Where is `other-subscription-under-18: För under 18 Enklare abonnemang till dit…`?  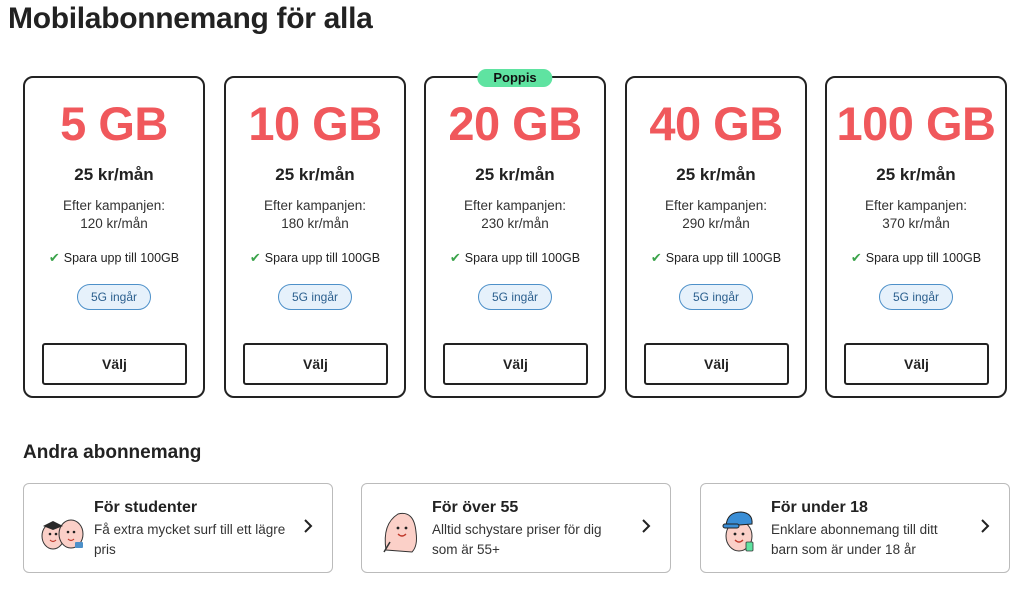 other-subscription-under-18: För under 18 Enklare abonnemang till dit… is located at coordinates (855, 528).